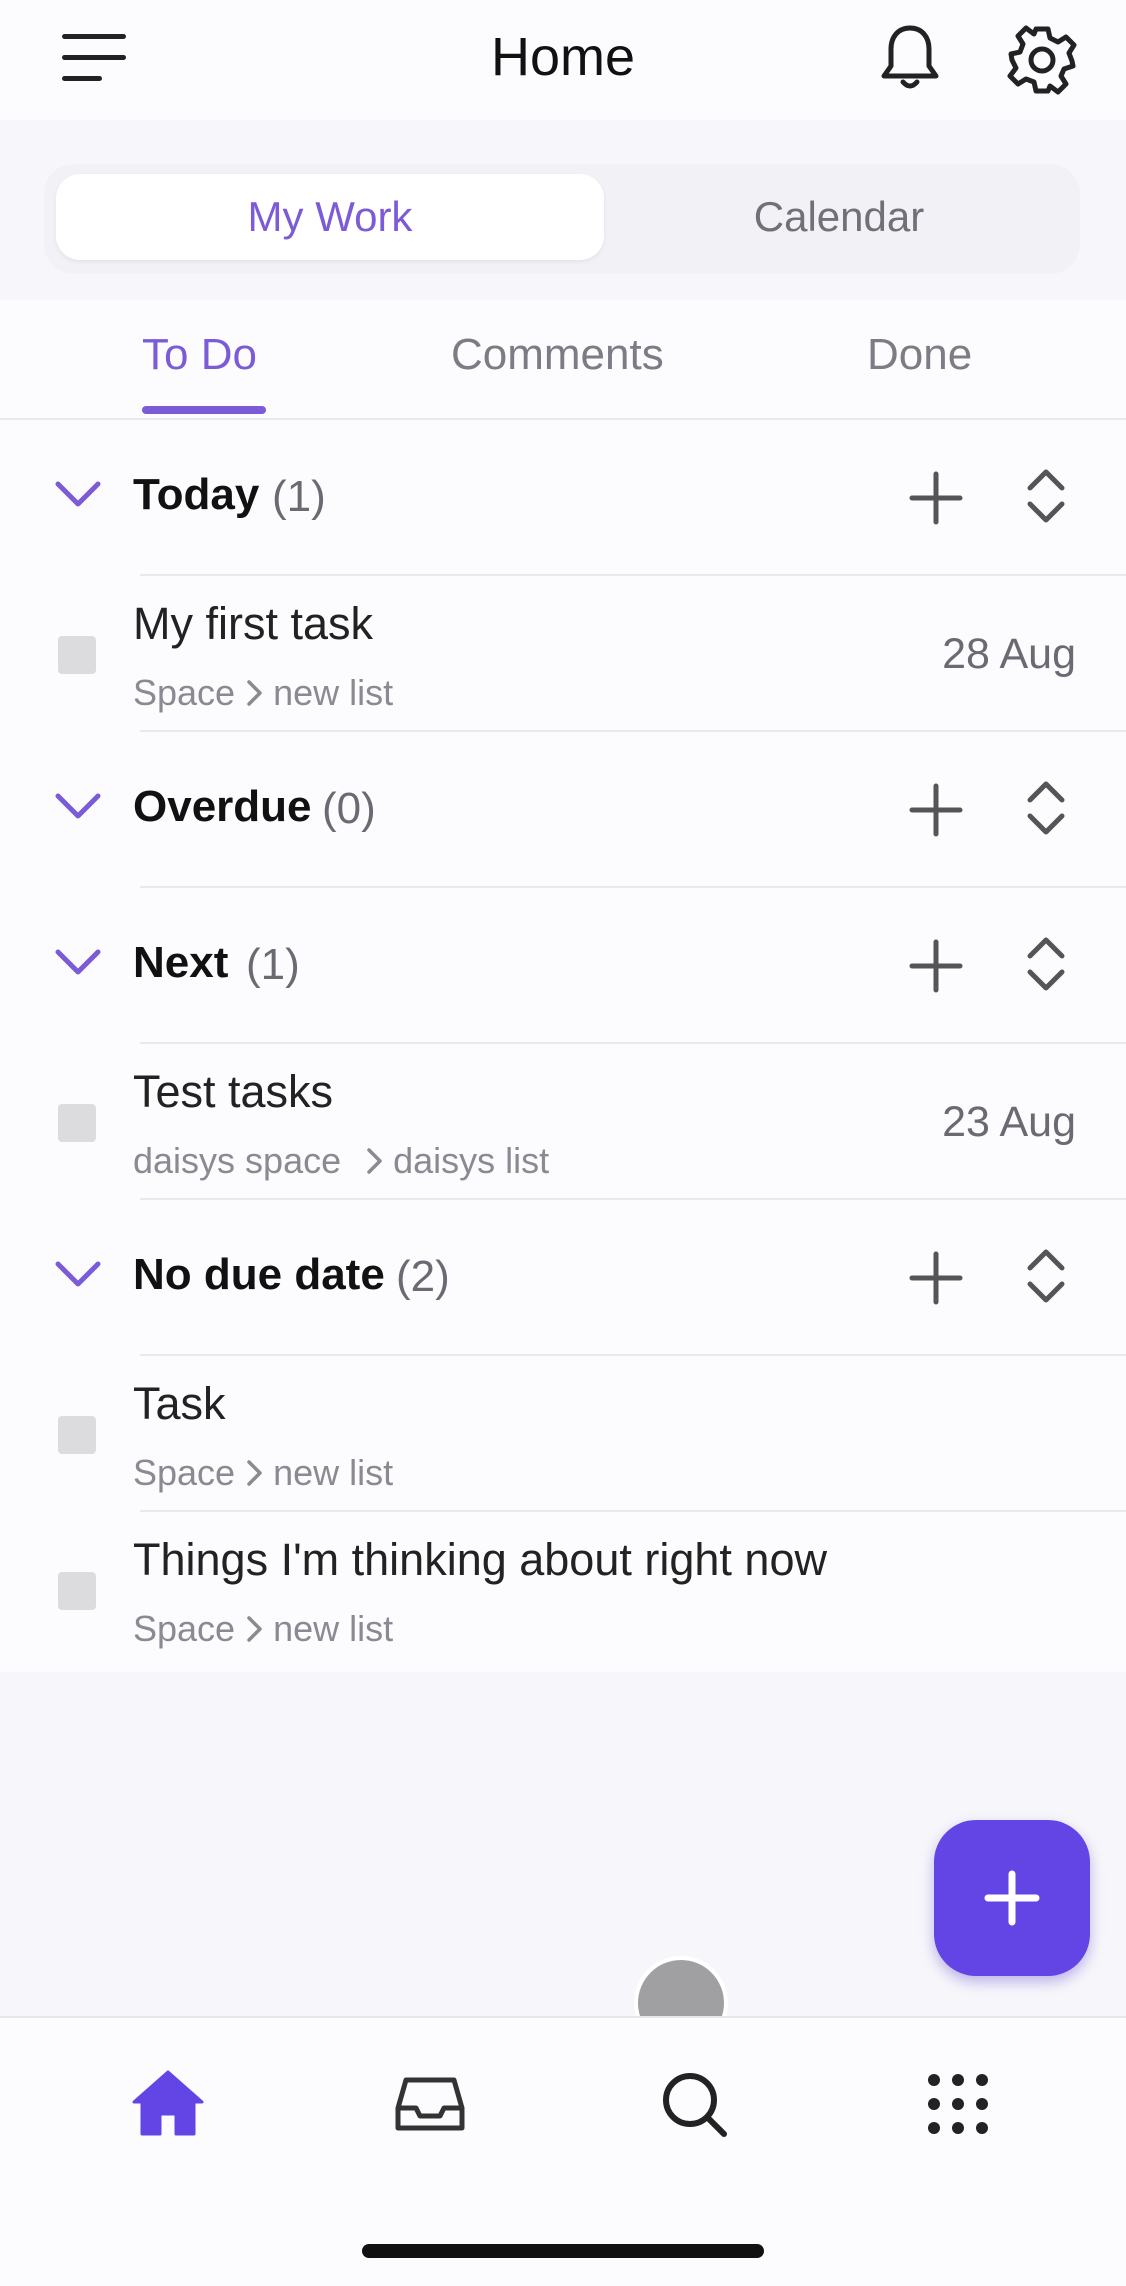 The width and height of the screenshot is (1126, 2286). What do you see at coordinates (563, 1434) in the screenshot?
I see `task-row: Task Space new list` at bounding box center [563, 1434].